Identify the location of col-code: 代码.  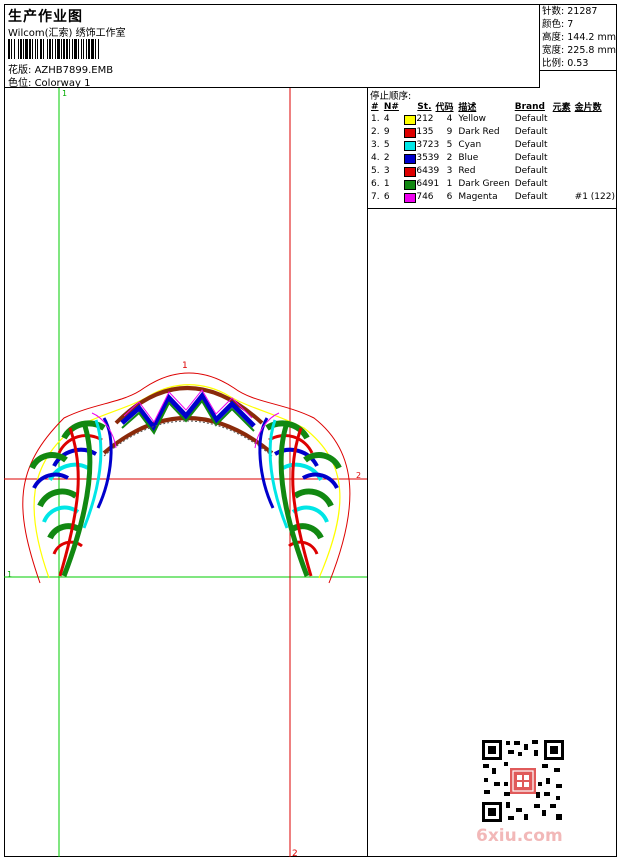
(444, 108).